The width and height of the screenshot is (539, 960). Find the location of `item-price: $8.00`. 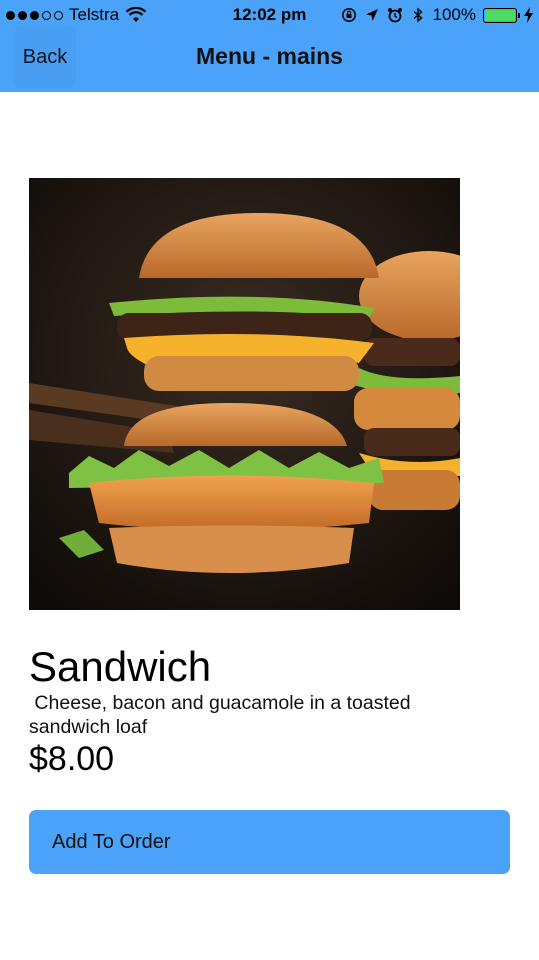

item-price: $8.00 is located at coordinates (72, 759).